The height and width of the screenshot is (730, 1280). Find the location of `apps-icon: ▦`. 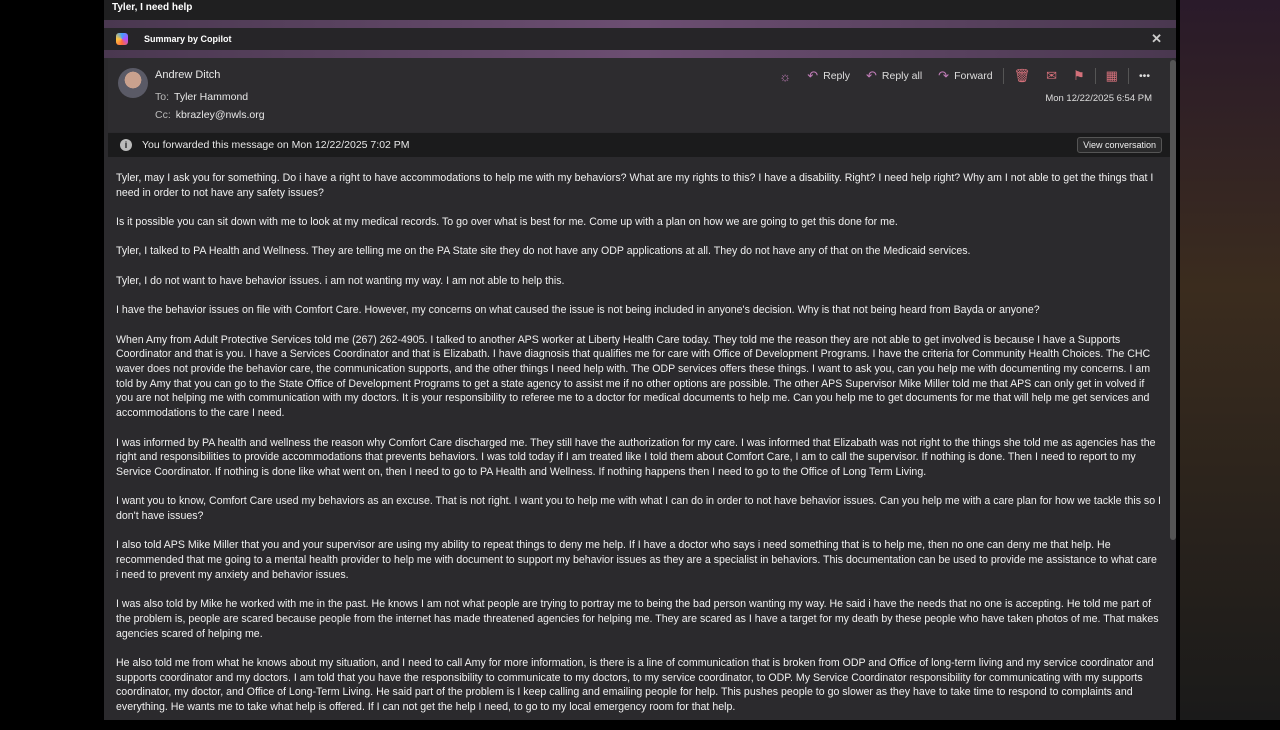

apps-icon: ▦ is located at coordinates (1111, 75).